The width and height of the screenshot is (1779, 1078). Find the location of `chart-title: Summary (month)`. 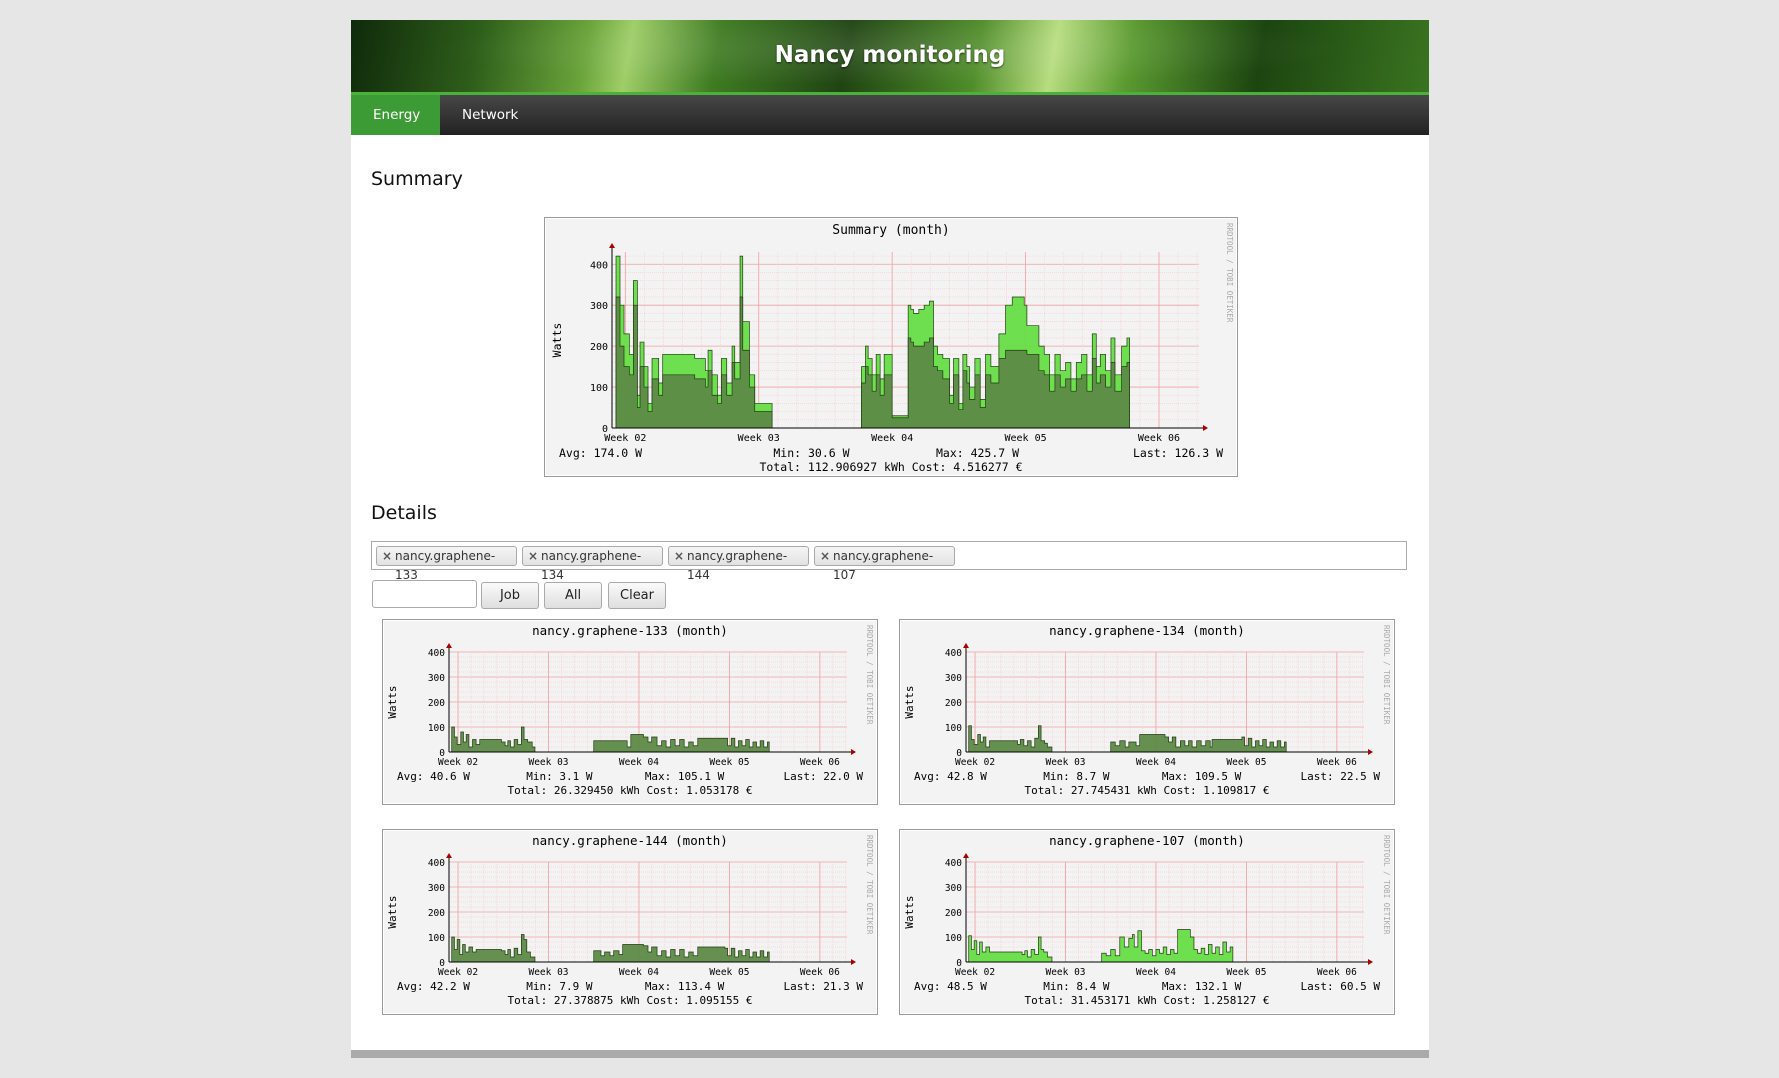

chart-title: Summary (month) is located at coordinates (890, 230).